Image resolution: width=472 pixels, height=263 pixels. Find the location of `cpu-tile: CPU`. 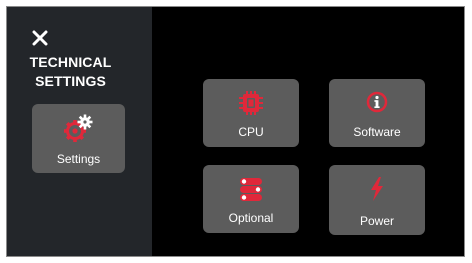

cpu-tile: CPU is located at coordinates (251, 113).